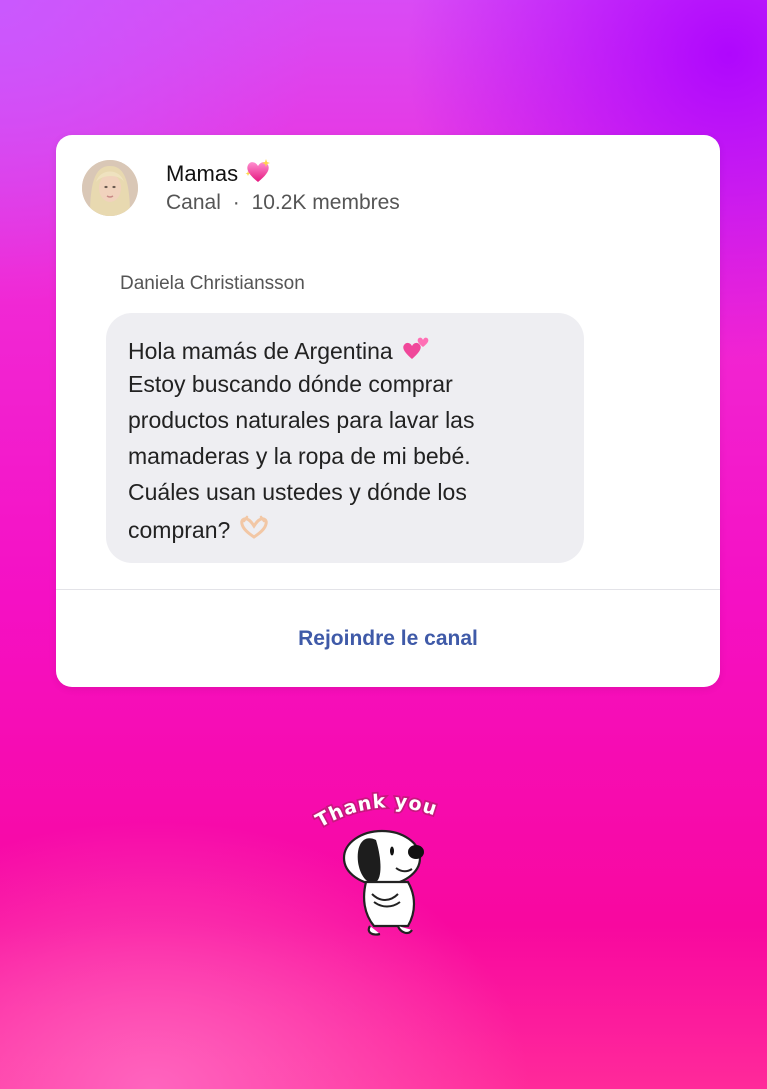  What do you see at coordinates (202, 173) in the screenshot?
I see `channel-name: Mamas` at bounding box center [202, 173].